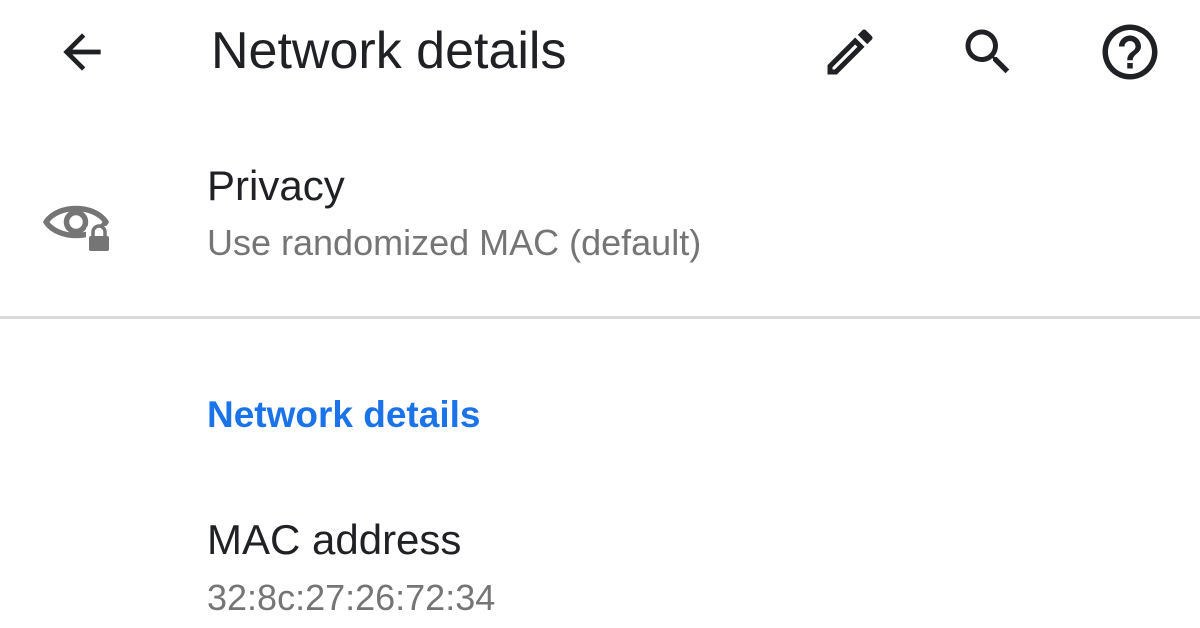 The height and width of the screenshot is (628, 1200). Describe the element at coordinates (276, 185) in the screenshot. I see `privacy-title: Privacy` at that location.